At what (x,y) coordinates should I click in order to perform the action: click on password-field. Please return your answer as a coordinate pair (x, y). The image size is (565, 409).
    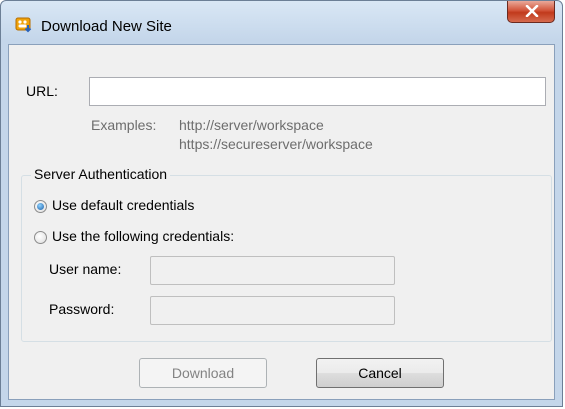
    Looking at the image, I should click on (272, 310).